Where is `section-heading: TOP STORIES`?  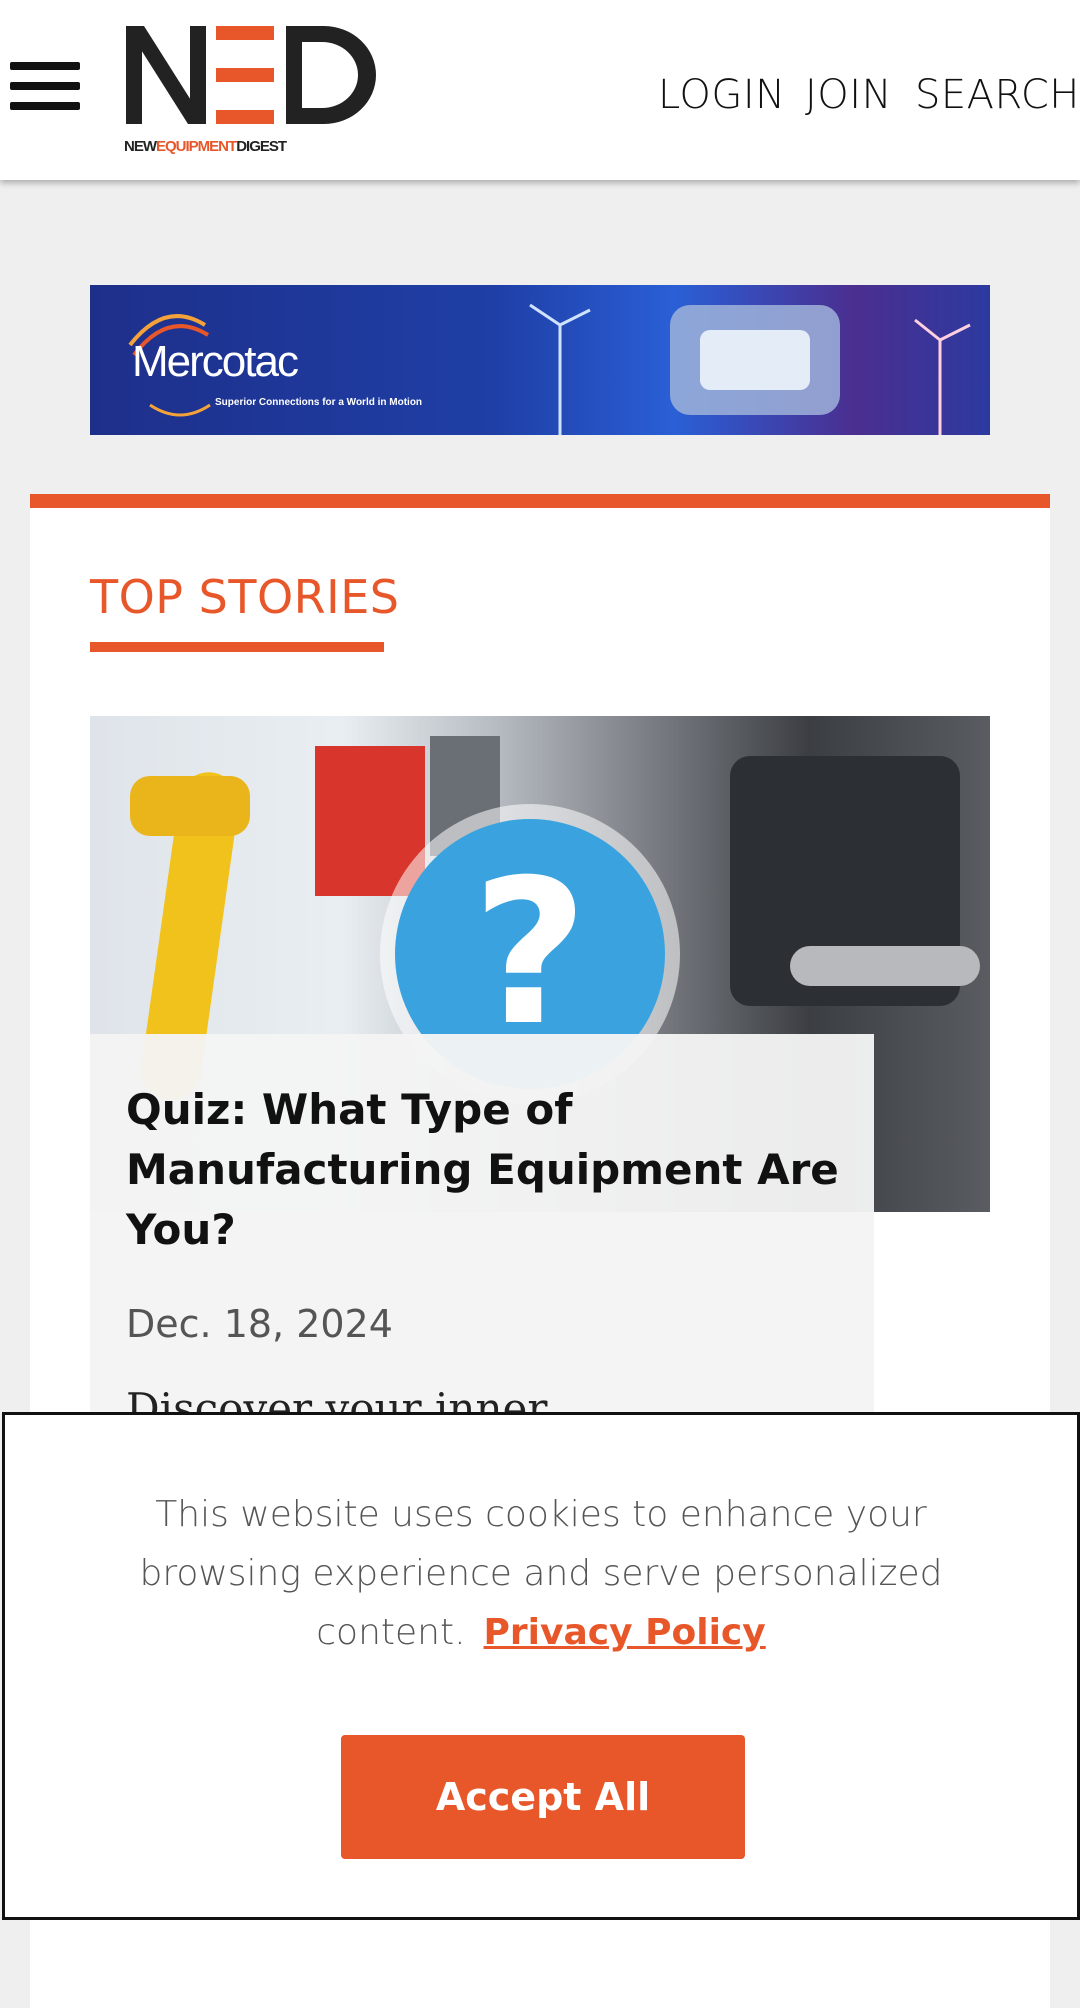
section-heading: TOP STORIES is located at coordinates (245, 597).